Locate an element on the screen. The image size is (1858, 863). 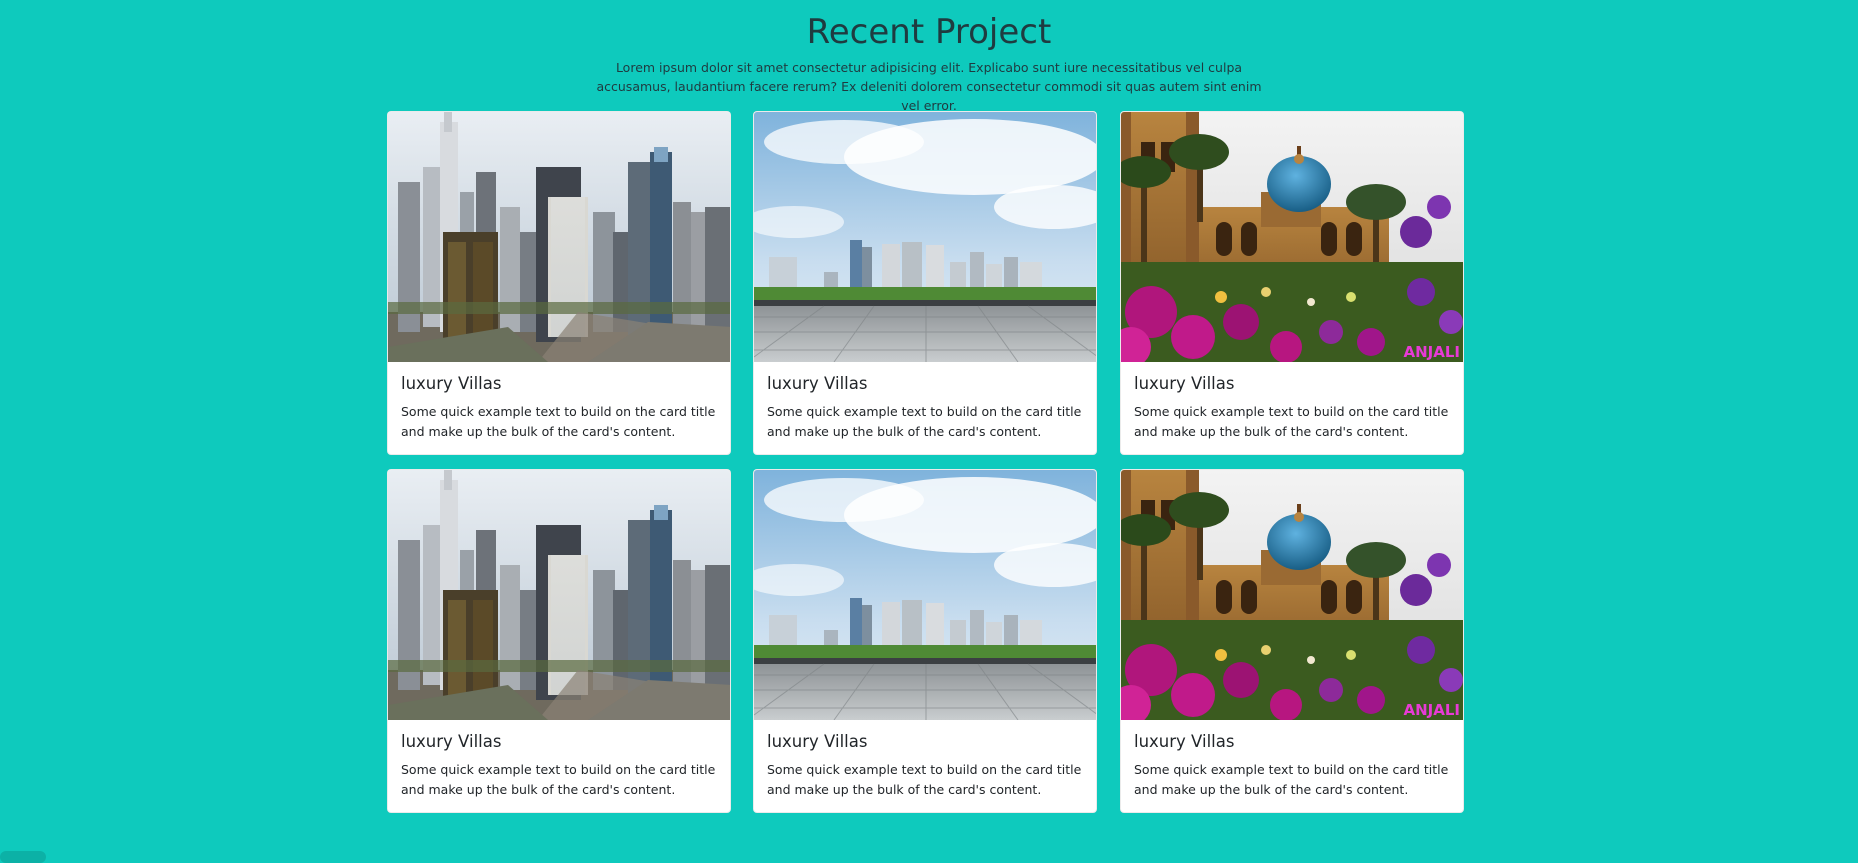
section-title: Recent Project is located at coordinates (929, 32).